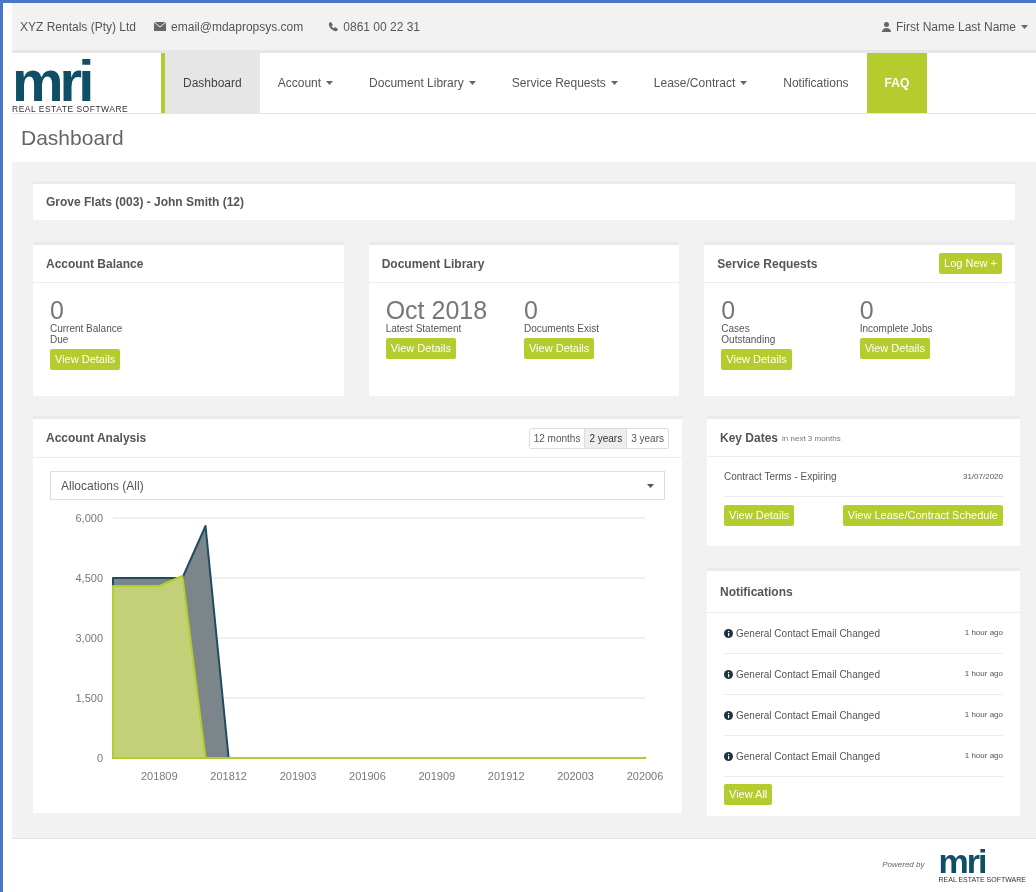  What do you see at coordinates (95, 264) in the screenshot?
I see `card-title: Account Balance` at bounding box center [95, 264].